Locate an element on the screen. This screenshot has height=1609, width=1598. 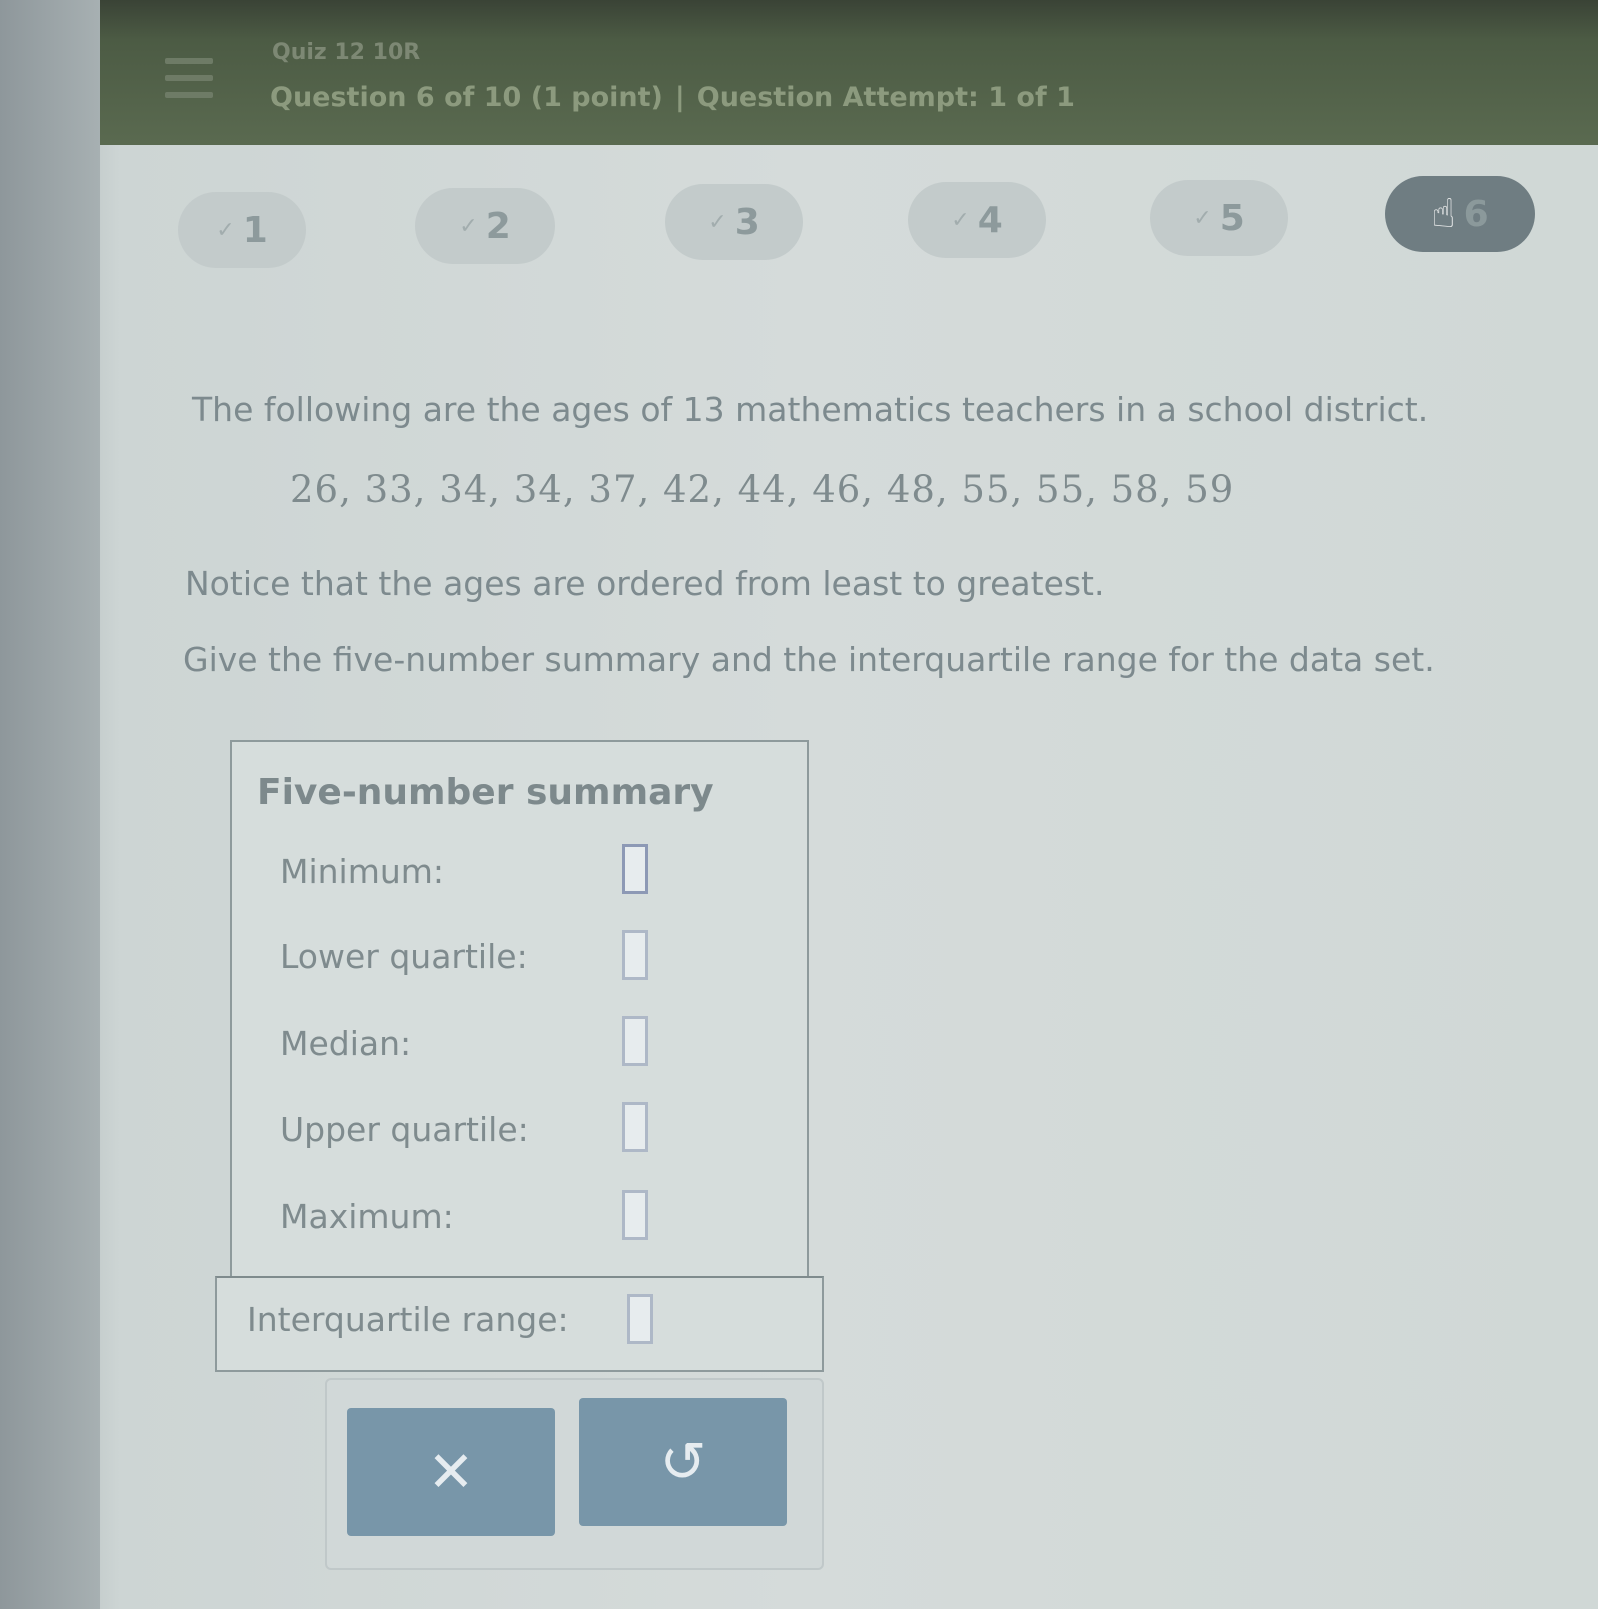
question-nav-1: ✓ 1 is located at coordinates (242, 230).